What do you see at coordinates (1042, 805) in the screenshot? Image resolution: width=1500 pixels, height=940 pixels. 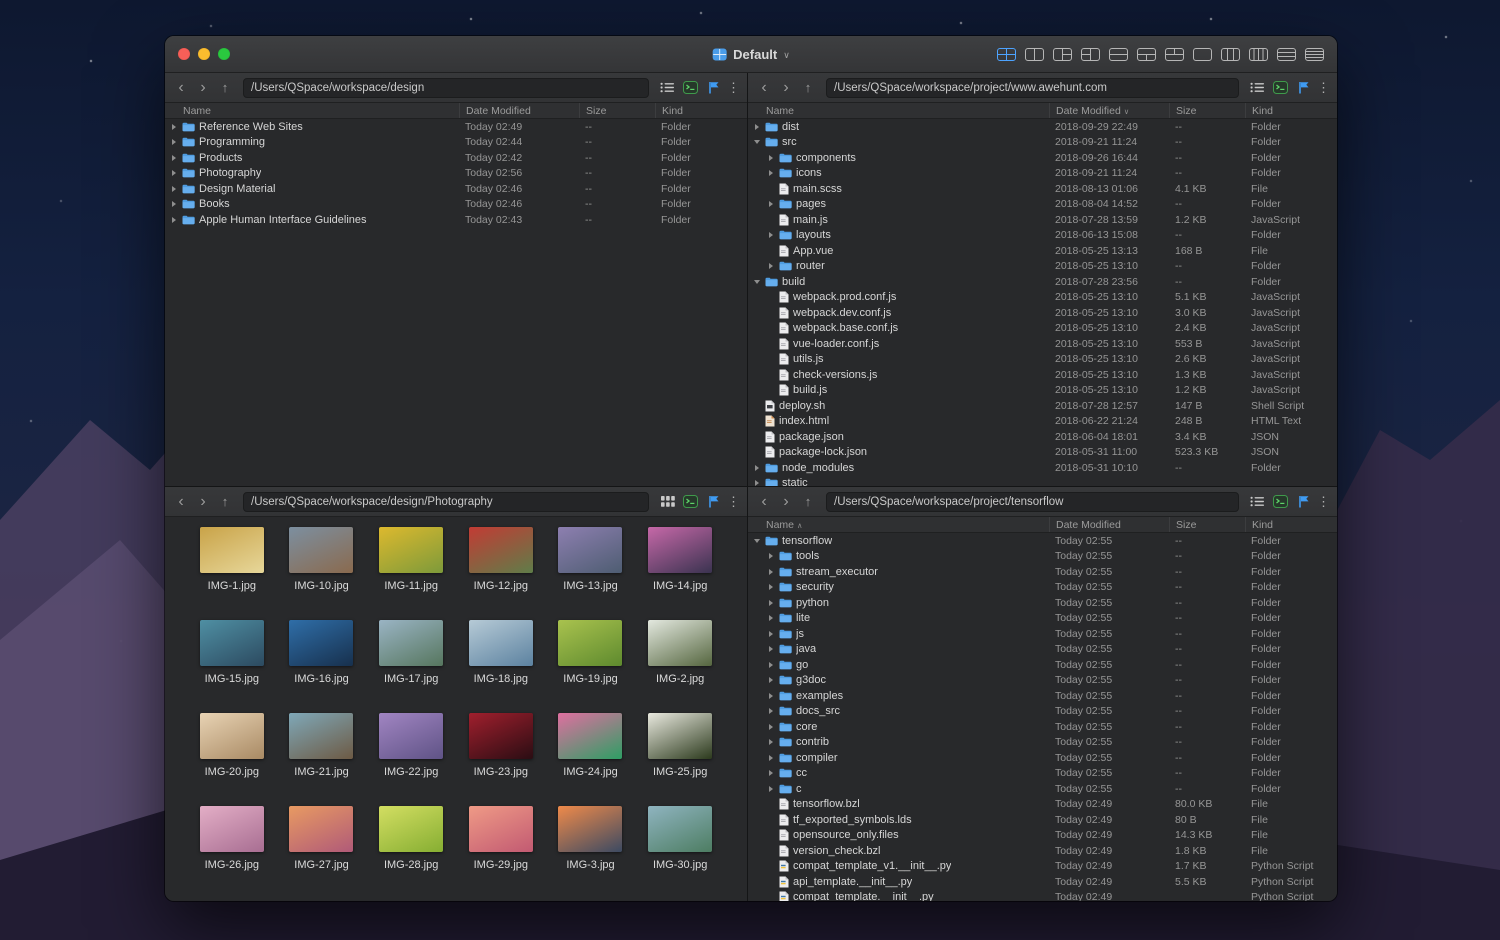 I see `file-row: tensorflow.bzl Today 02:49 80.0 KB File` at bounding box center [1042, 805].